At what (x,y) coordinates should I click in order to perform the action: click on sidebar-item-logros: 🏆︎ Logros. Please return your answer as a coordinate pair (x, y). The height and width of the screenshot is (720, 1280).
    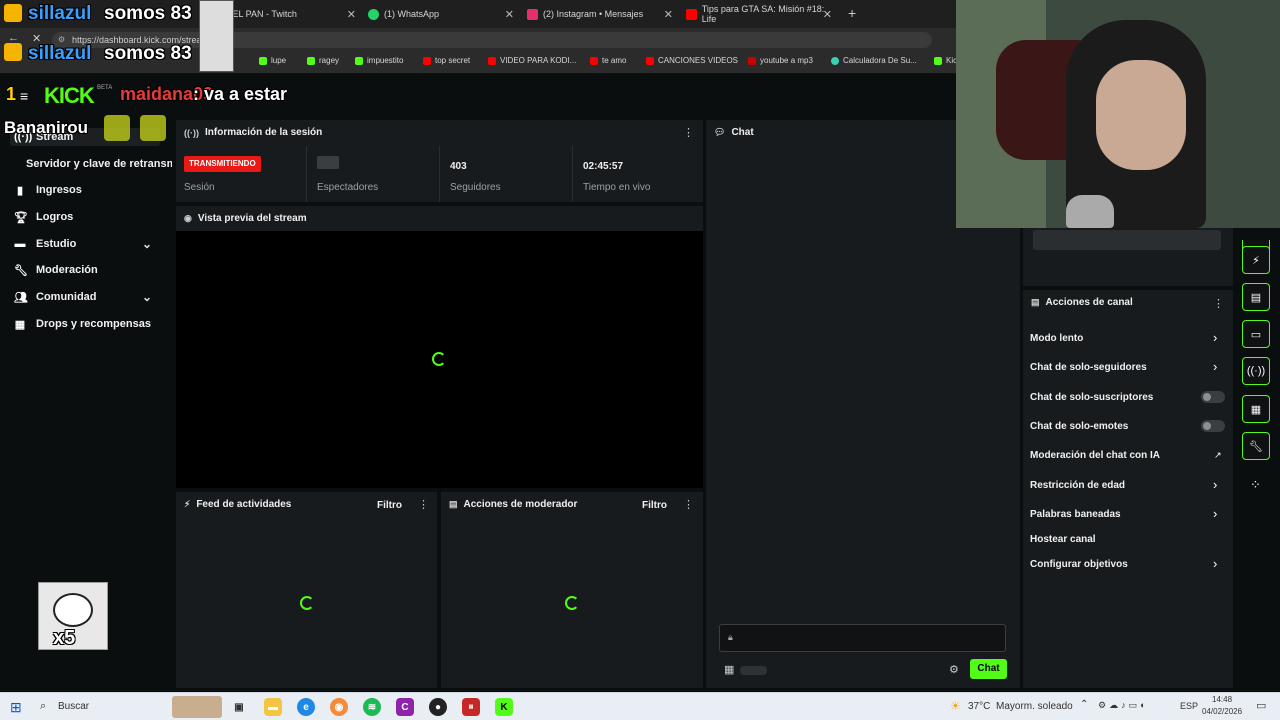
    Looking at the image, I should click on (43, 217).